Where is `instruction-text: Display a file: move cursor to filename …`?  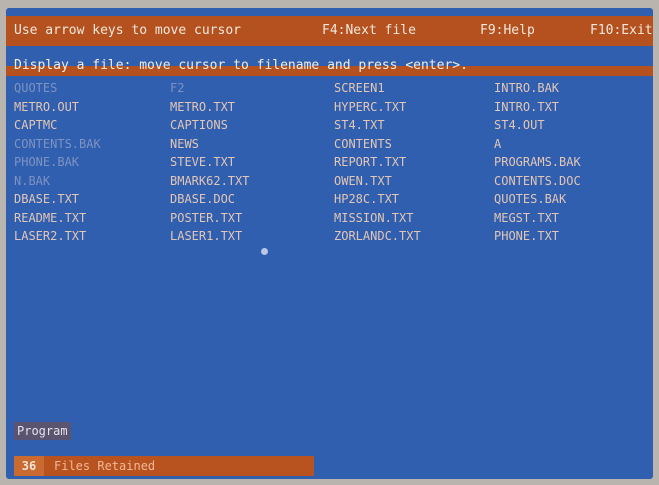 instruction-text: Display a file: move cursor to filename … is located at coordinates (241, 65).